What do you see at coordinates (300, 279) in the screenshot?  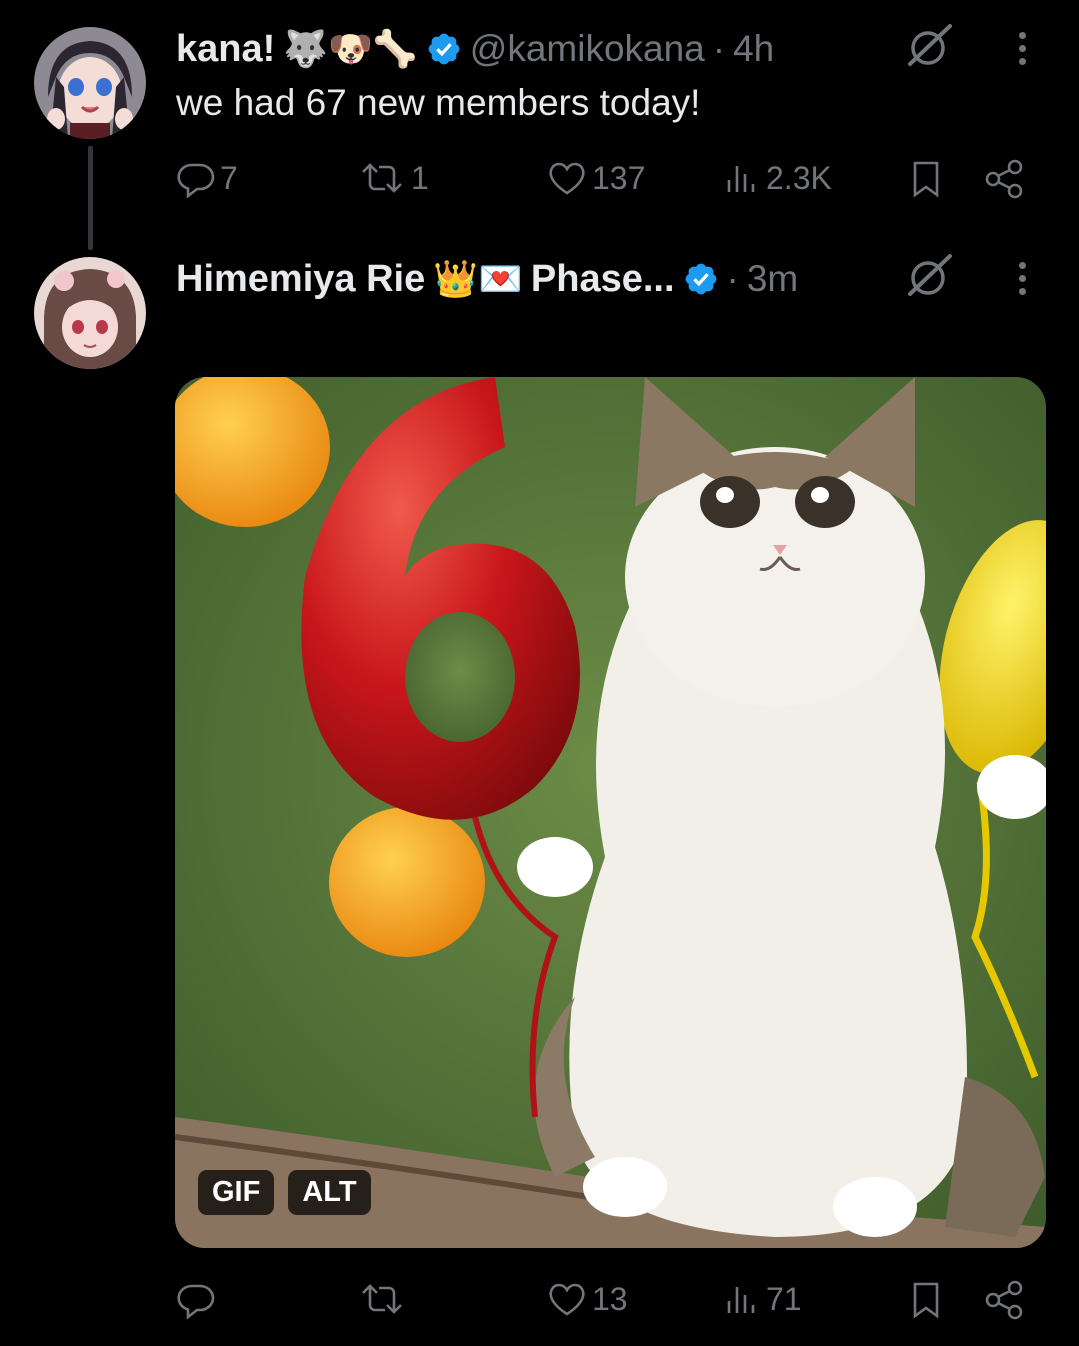 I see `display-name: Himemiya Rie` at bounding box center [300, 279].